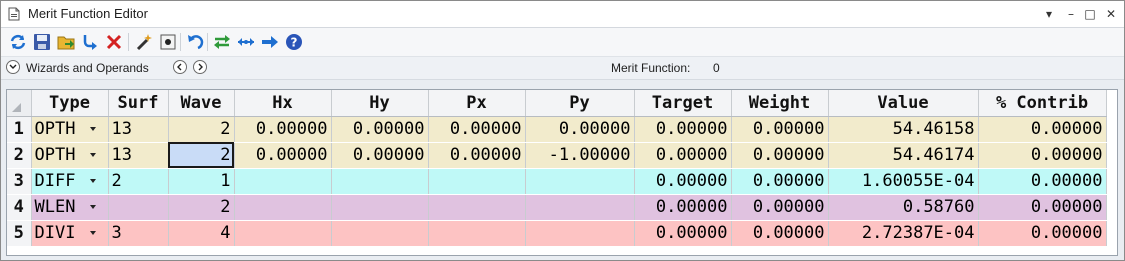  I want to click on expand-icon, so click(246, 42).